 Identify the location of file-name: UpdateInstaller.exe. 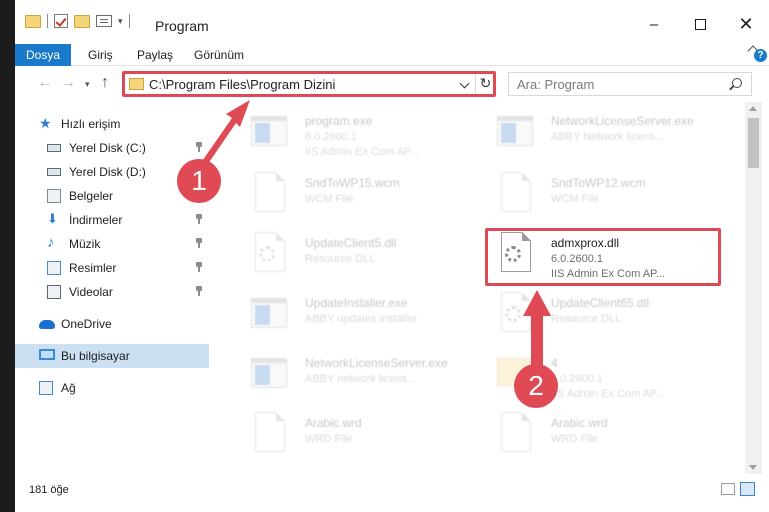
(356, 303).